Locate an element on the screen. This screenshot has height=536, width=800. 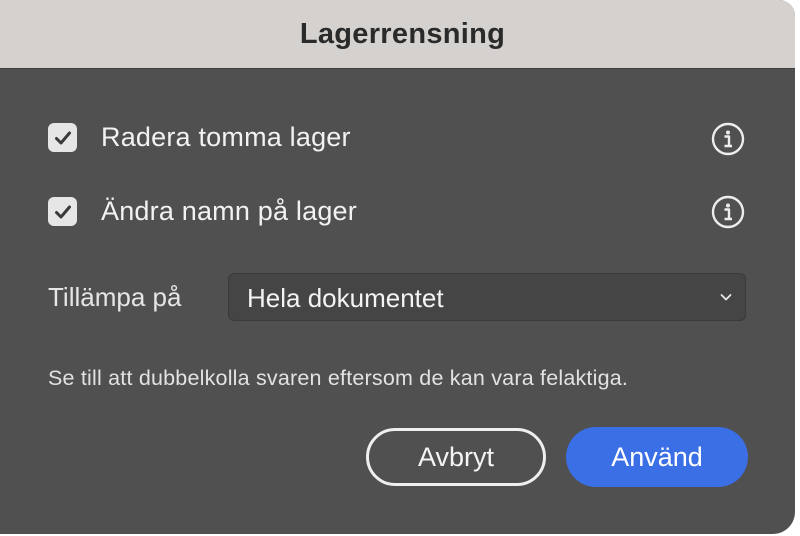
cancel-button: Avbryt is located at coordinates (456, 457).